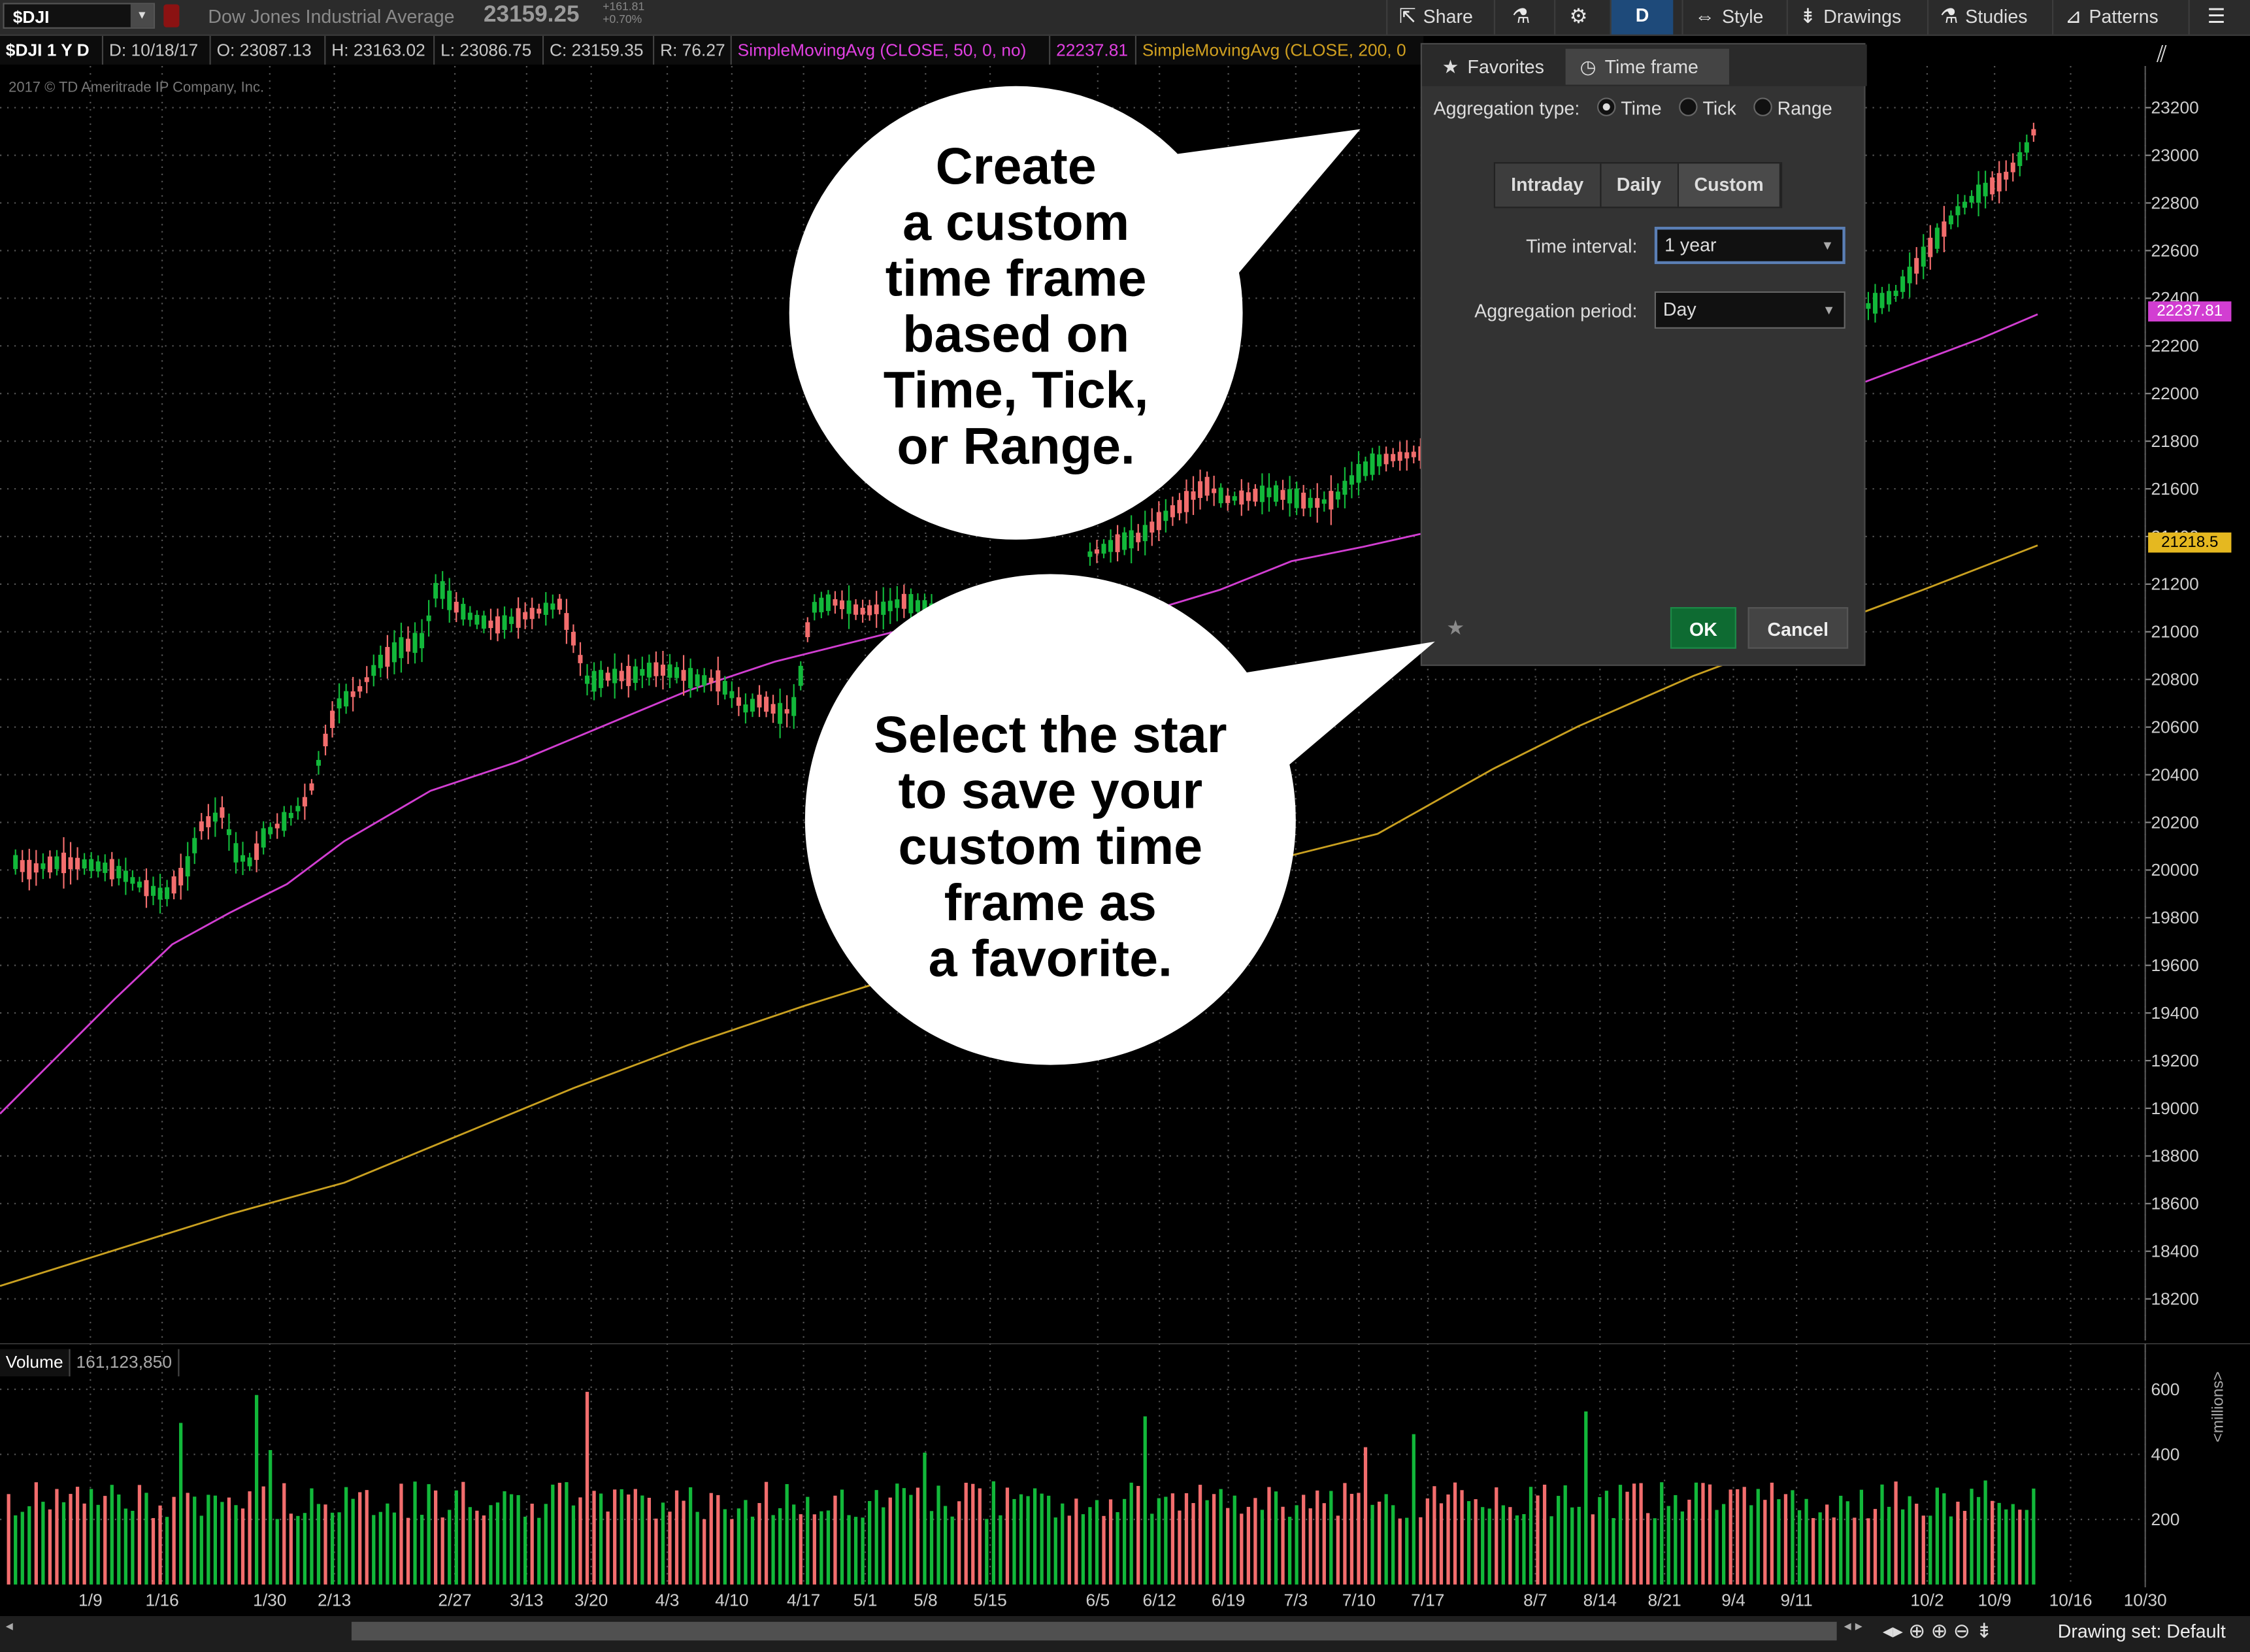 Image resolution: width=2250 pixels, height=1652 pixels. What do you see at coordinates (1016, 445) in the screenshot?
I see `callout-top-line: or Range.` at bounding box center [1016, 445].